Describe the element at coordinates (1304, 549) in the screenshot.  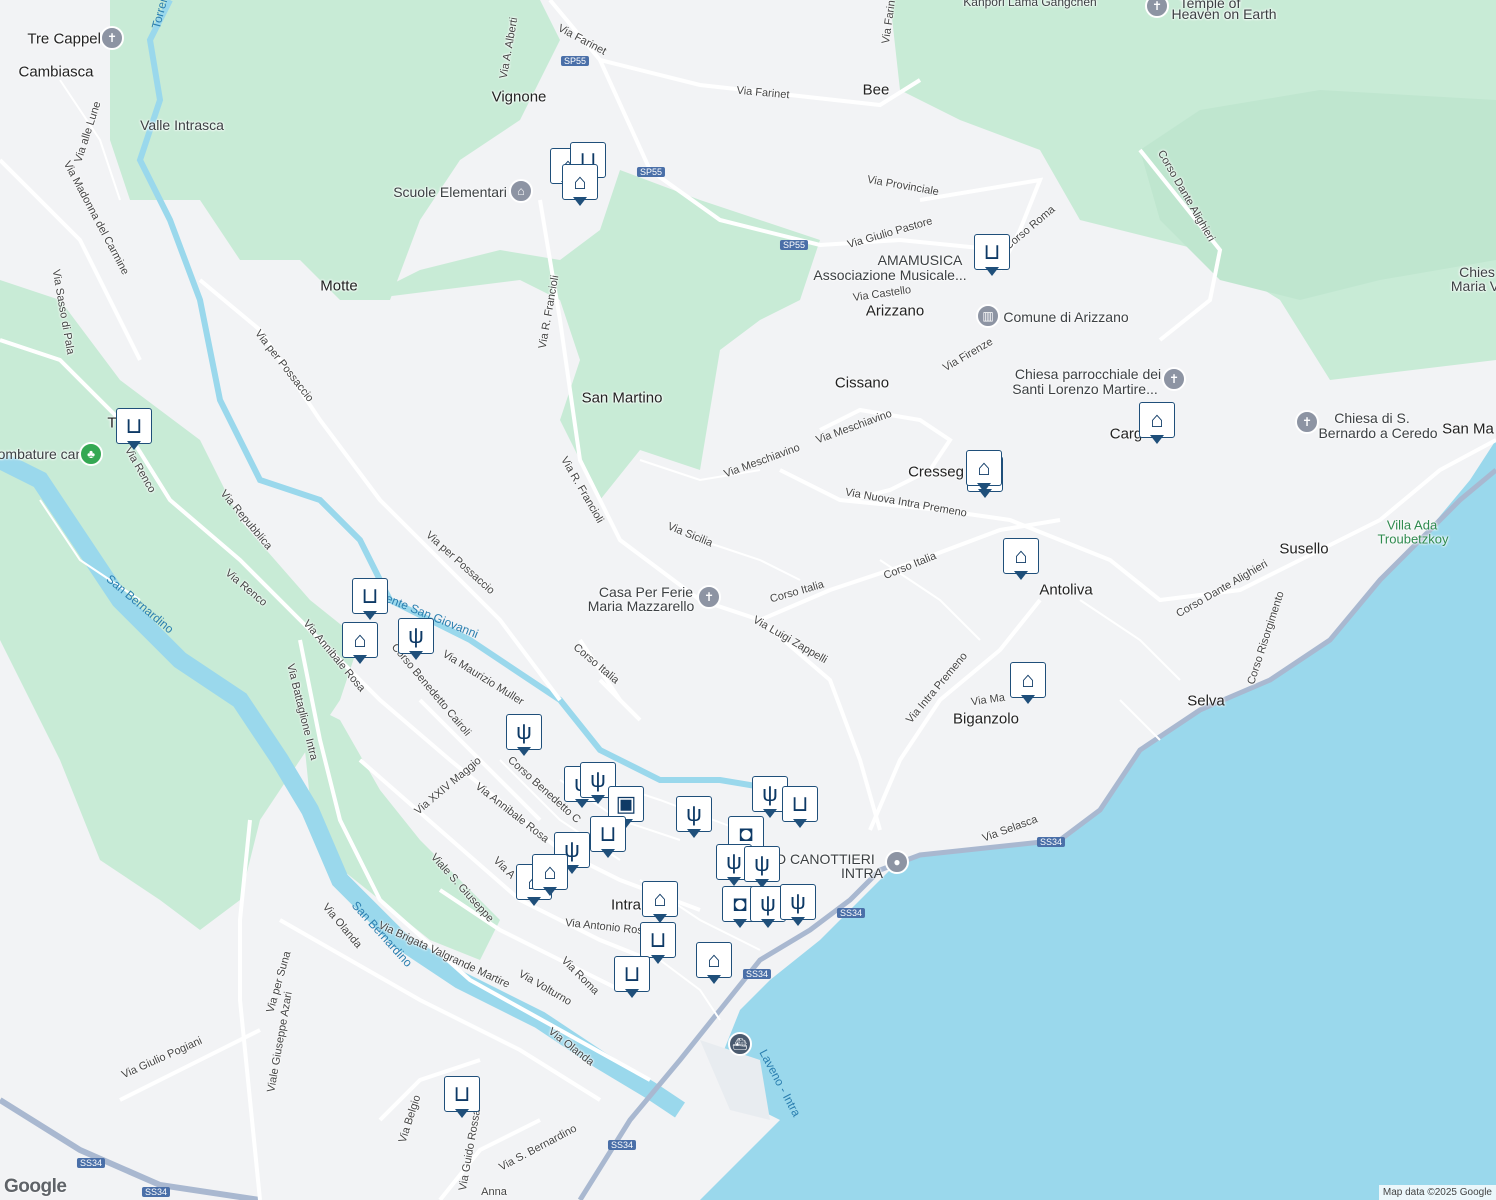
I see `label-susello: Susello` at that location.